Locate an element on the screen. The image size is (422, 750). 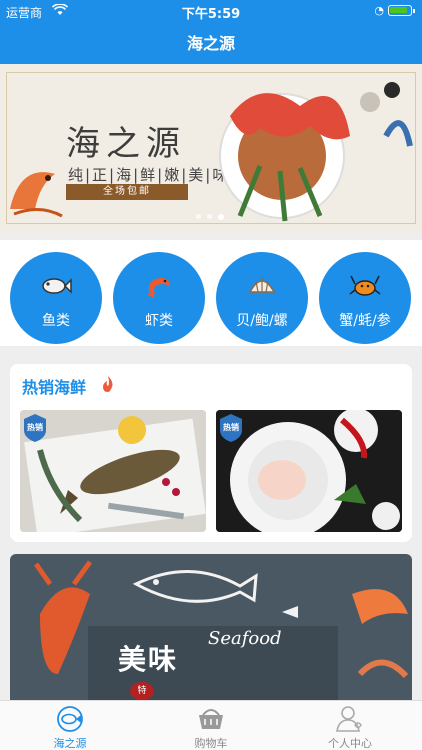
fish-icon is located at coordinates (57, 286).